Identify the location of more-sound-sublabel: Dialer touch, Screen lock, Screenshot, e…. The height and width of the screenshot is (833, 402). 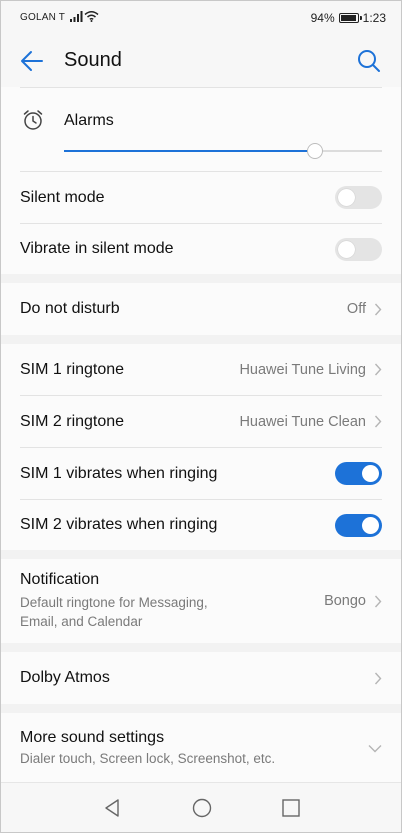
(148, 758).